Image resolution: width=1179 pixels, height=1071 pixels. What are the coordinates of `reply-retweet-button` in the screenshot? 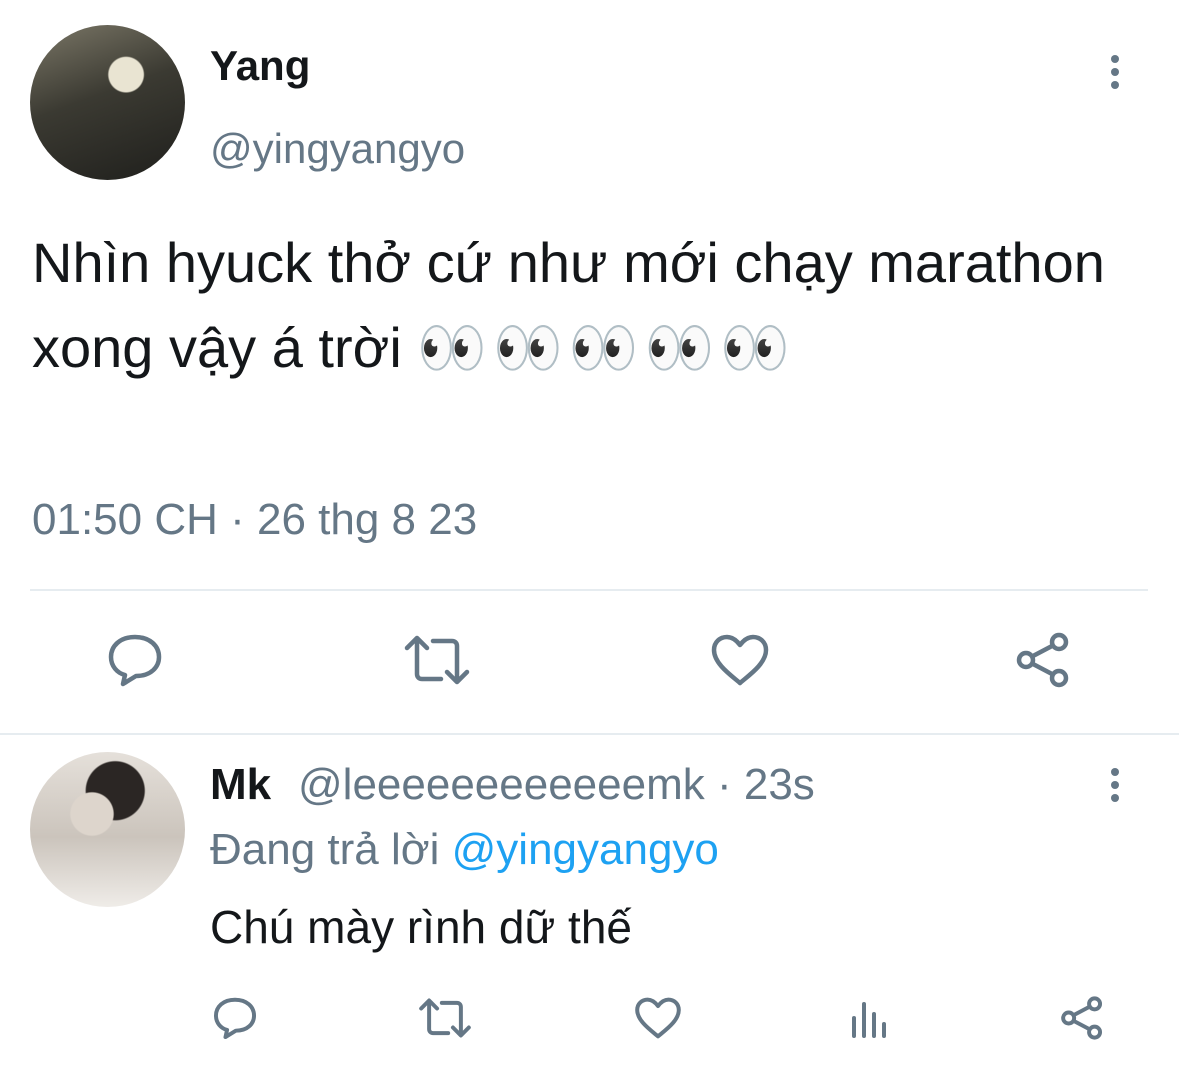 It's located at (445, 1017).